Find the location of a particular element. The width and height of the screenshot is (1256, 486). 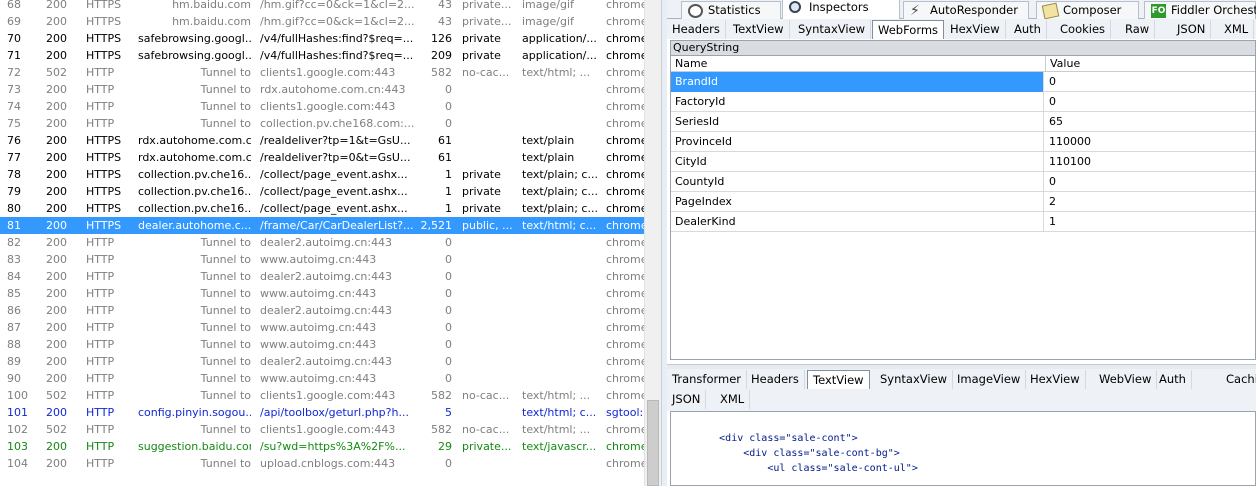

querystring-row: SeriesId 65 is located at coordinates (963, 122).